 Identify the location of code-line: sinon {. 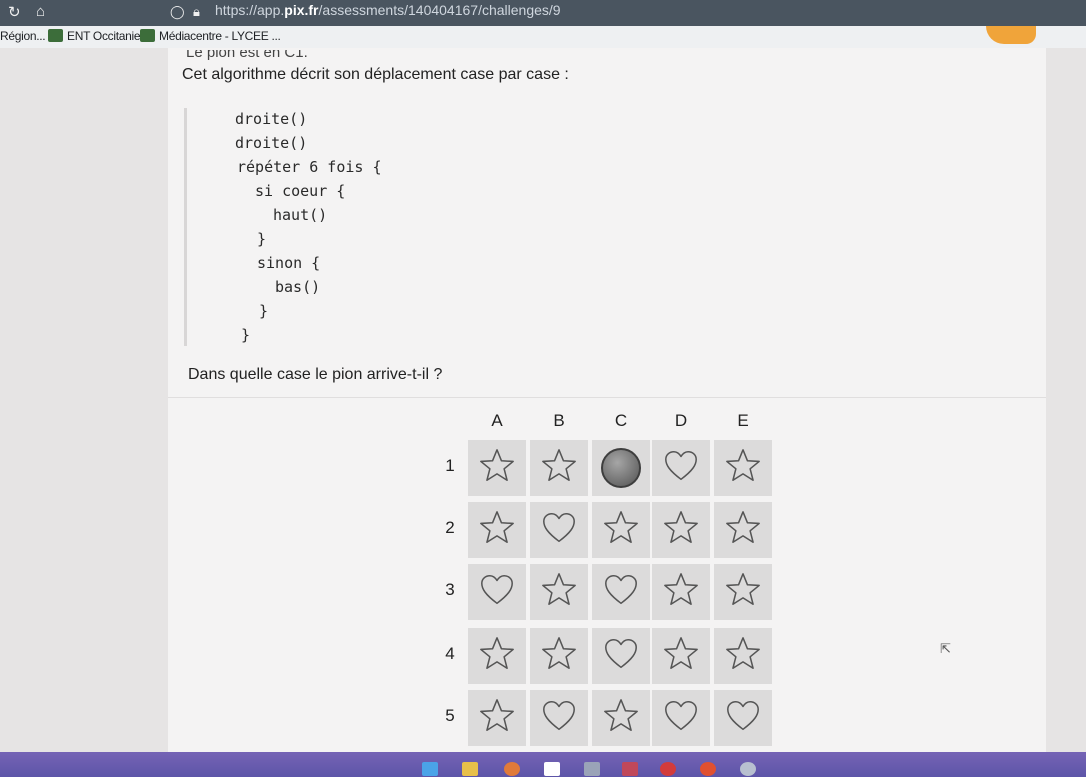
(289, 263).